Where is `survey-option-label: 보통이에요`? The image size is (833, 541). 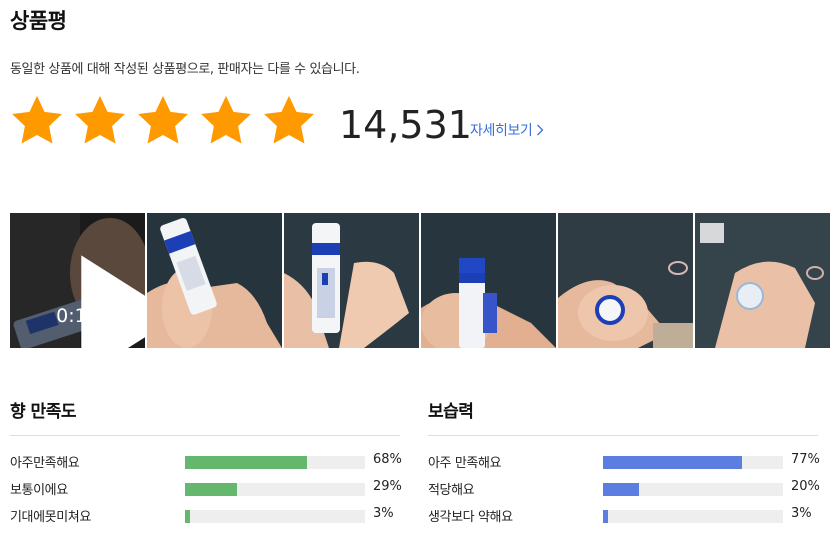
survey-option-label: 보통이에요 is located at coordinates (39, 490).